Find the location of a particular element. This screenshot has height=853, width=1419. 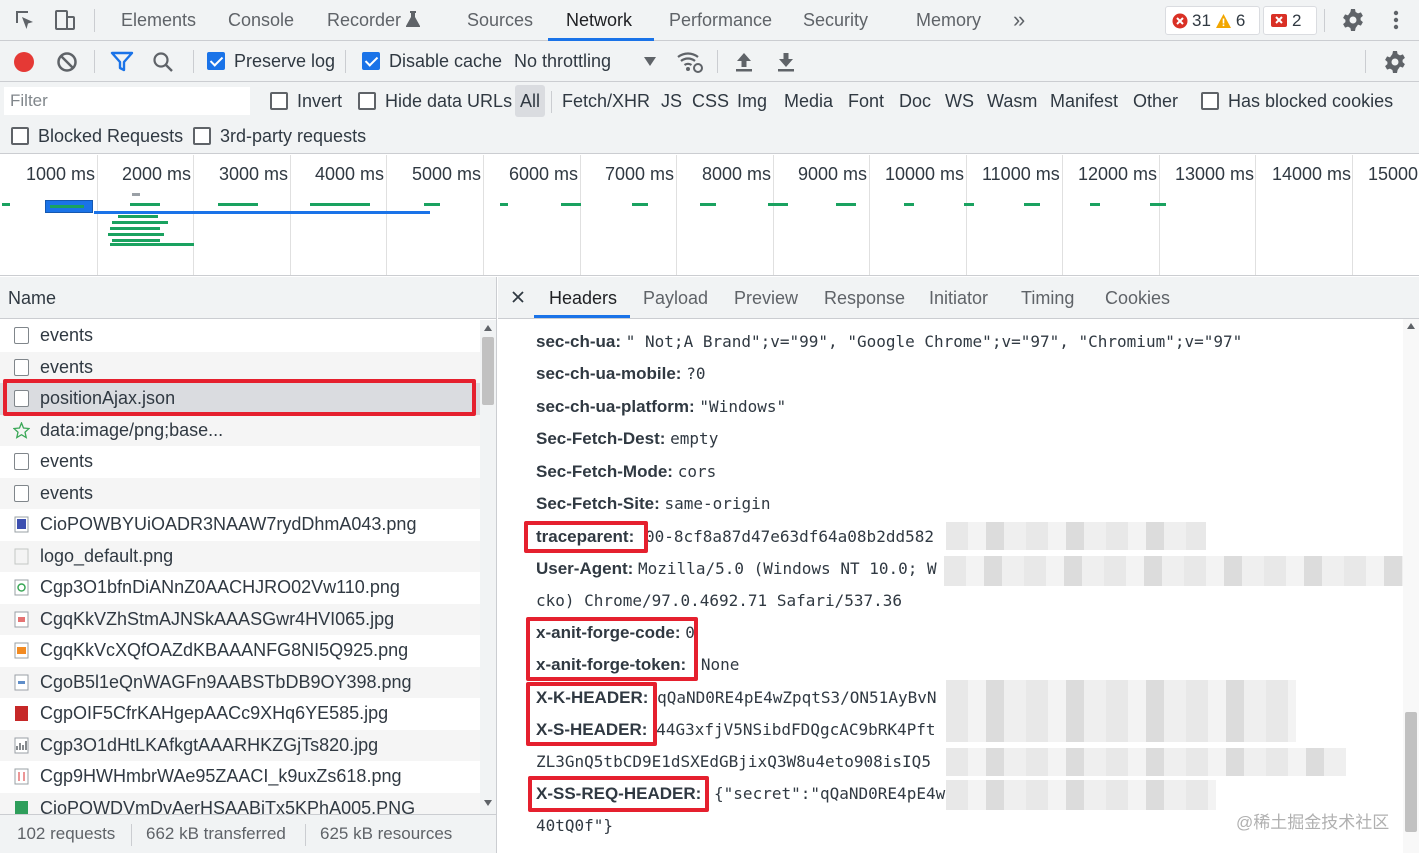

header-value: same-origin is located at coordinates (717, 503).